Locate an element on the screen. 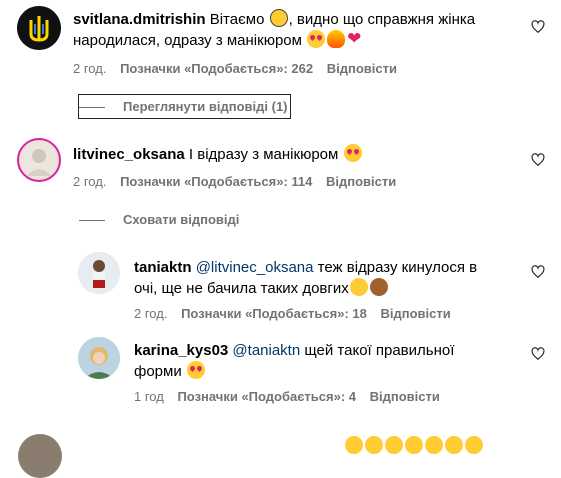 The image size is (561, 478). username: taniaktn is located at coordinates (163, 267).